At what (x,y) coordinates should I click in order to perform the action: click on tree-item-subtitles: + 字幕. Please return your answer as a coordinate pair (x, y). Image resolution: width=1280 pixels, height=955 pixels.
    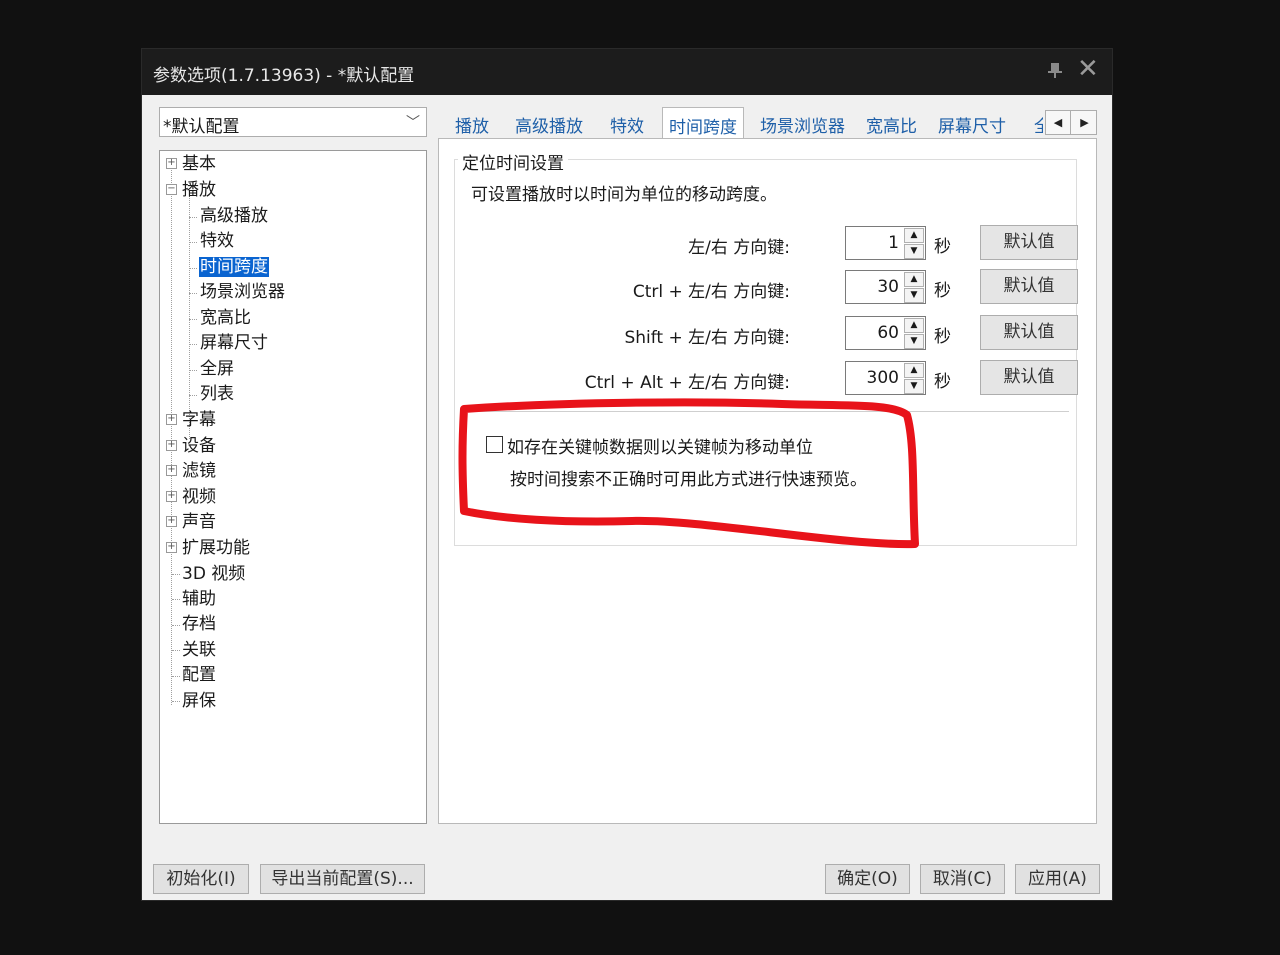
    Looking at the image, I should click on (191, 420).